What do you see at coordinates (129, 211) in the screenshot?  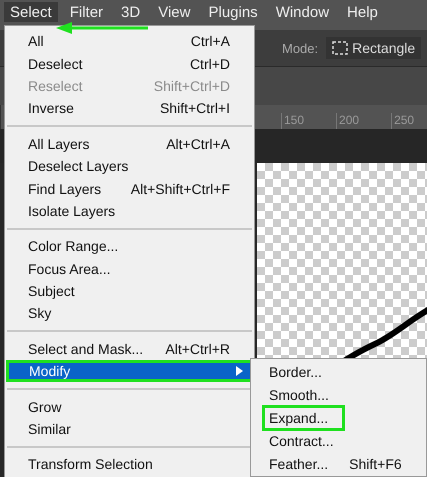 I see `menu-item: Isolate Layers` at bounding box center [129, 211].